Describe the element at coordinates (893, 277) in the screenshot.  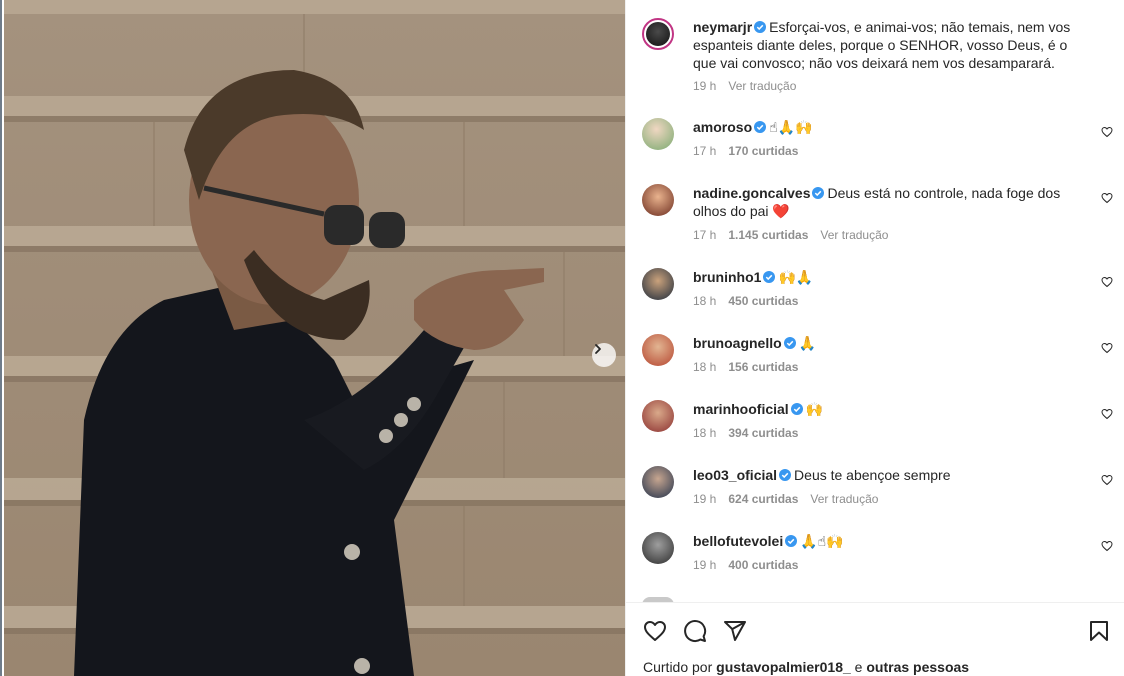
I see `comment-text-block: bruninho1 🙌🙏` at that location.